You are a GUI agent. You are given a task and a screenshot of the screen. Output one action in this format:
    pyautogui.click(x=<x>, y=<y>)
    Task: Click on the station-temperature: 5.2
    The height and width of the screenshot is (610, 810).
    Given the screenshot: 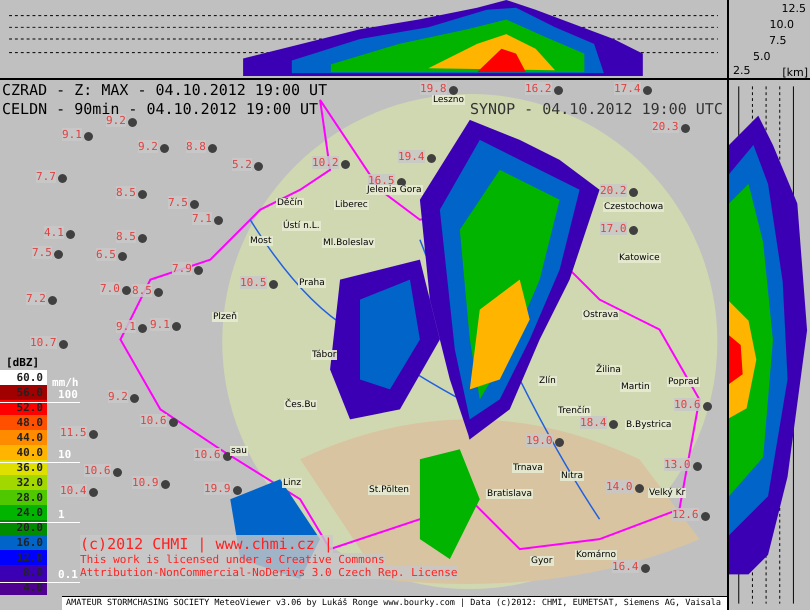 What is the action you would take?
    pyautogui.click(x=242, y=164)
    